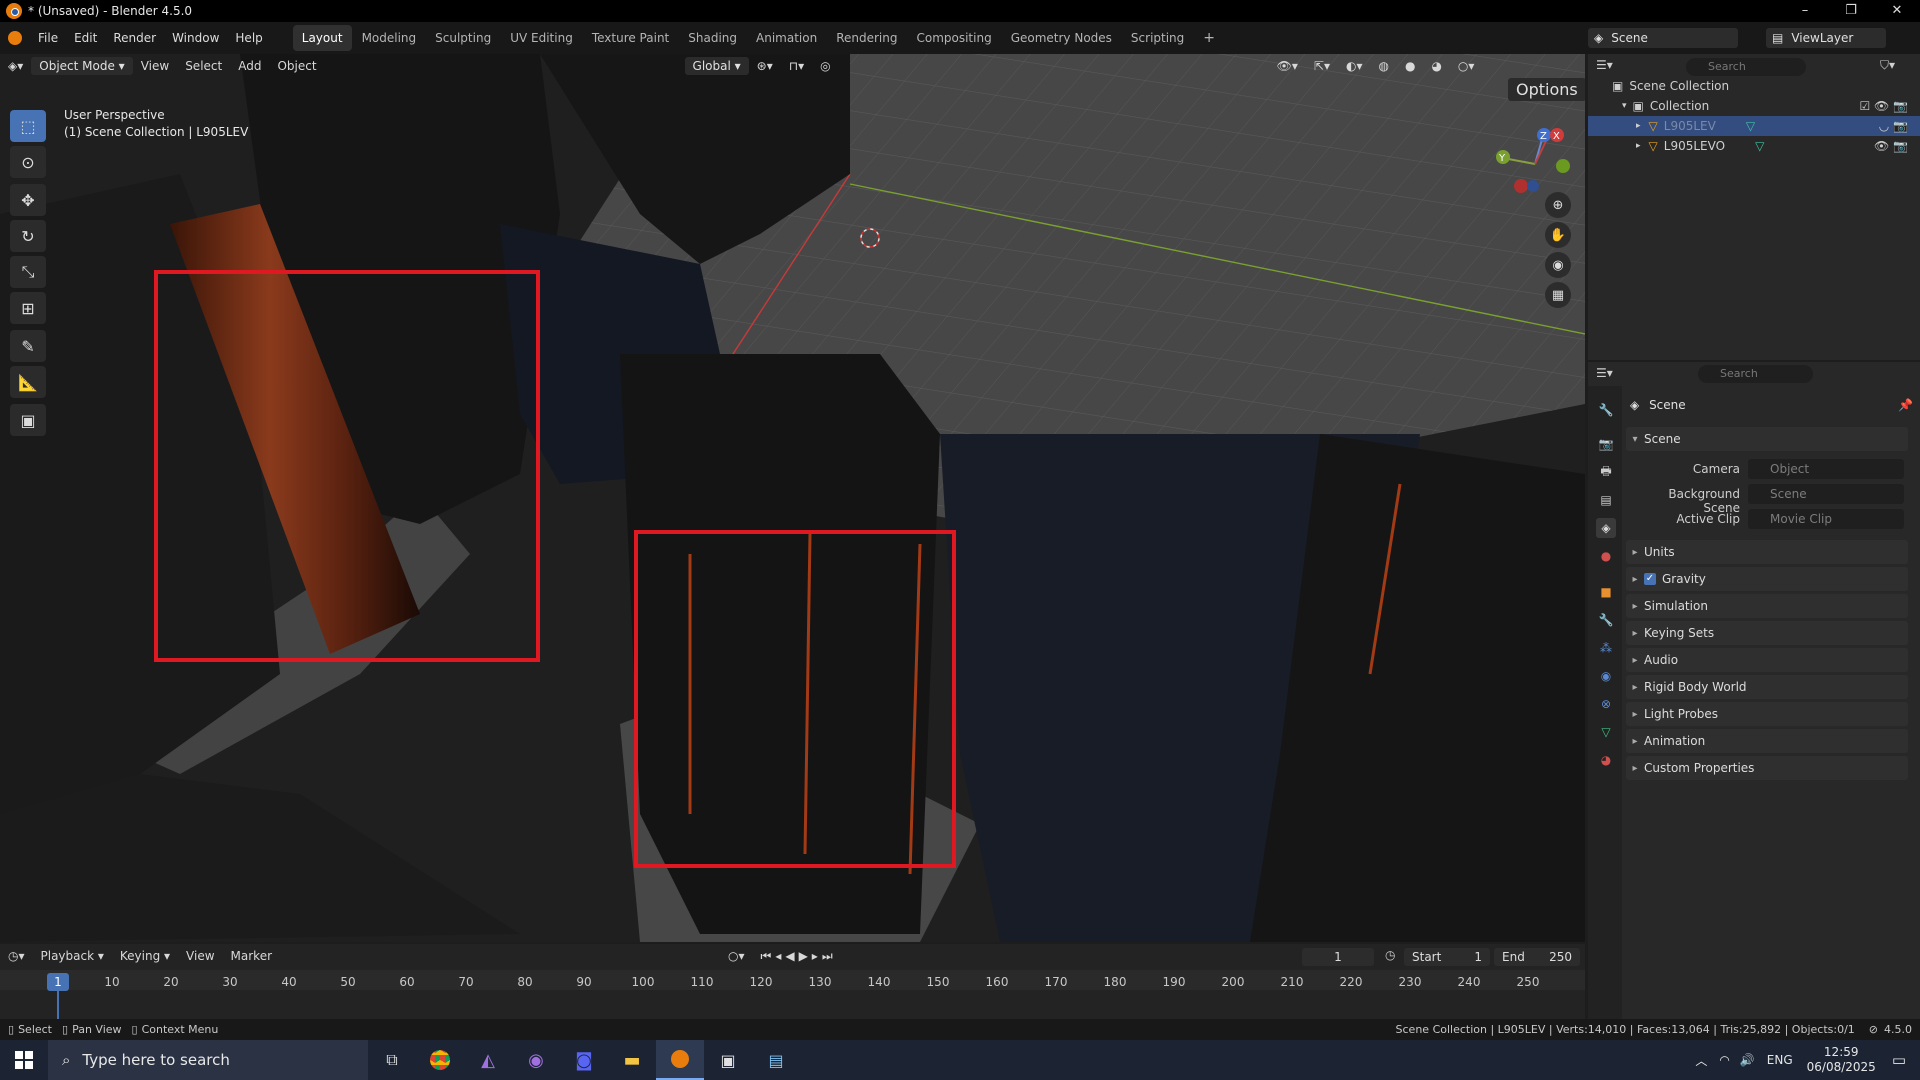  What do you see at coordinates (632, 1060) in the screenshot?
I see `file-explorer-icon: ▬` at bounding box center [632, 1060].